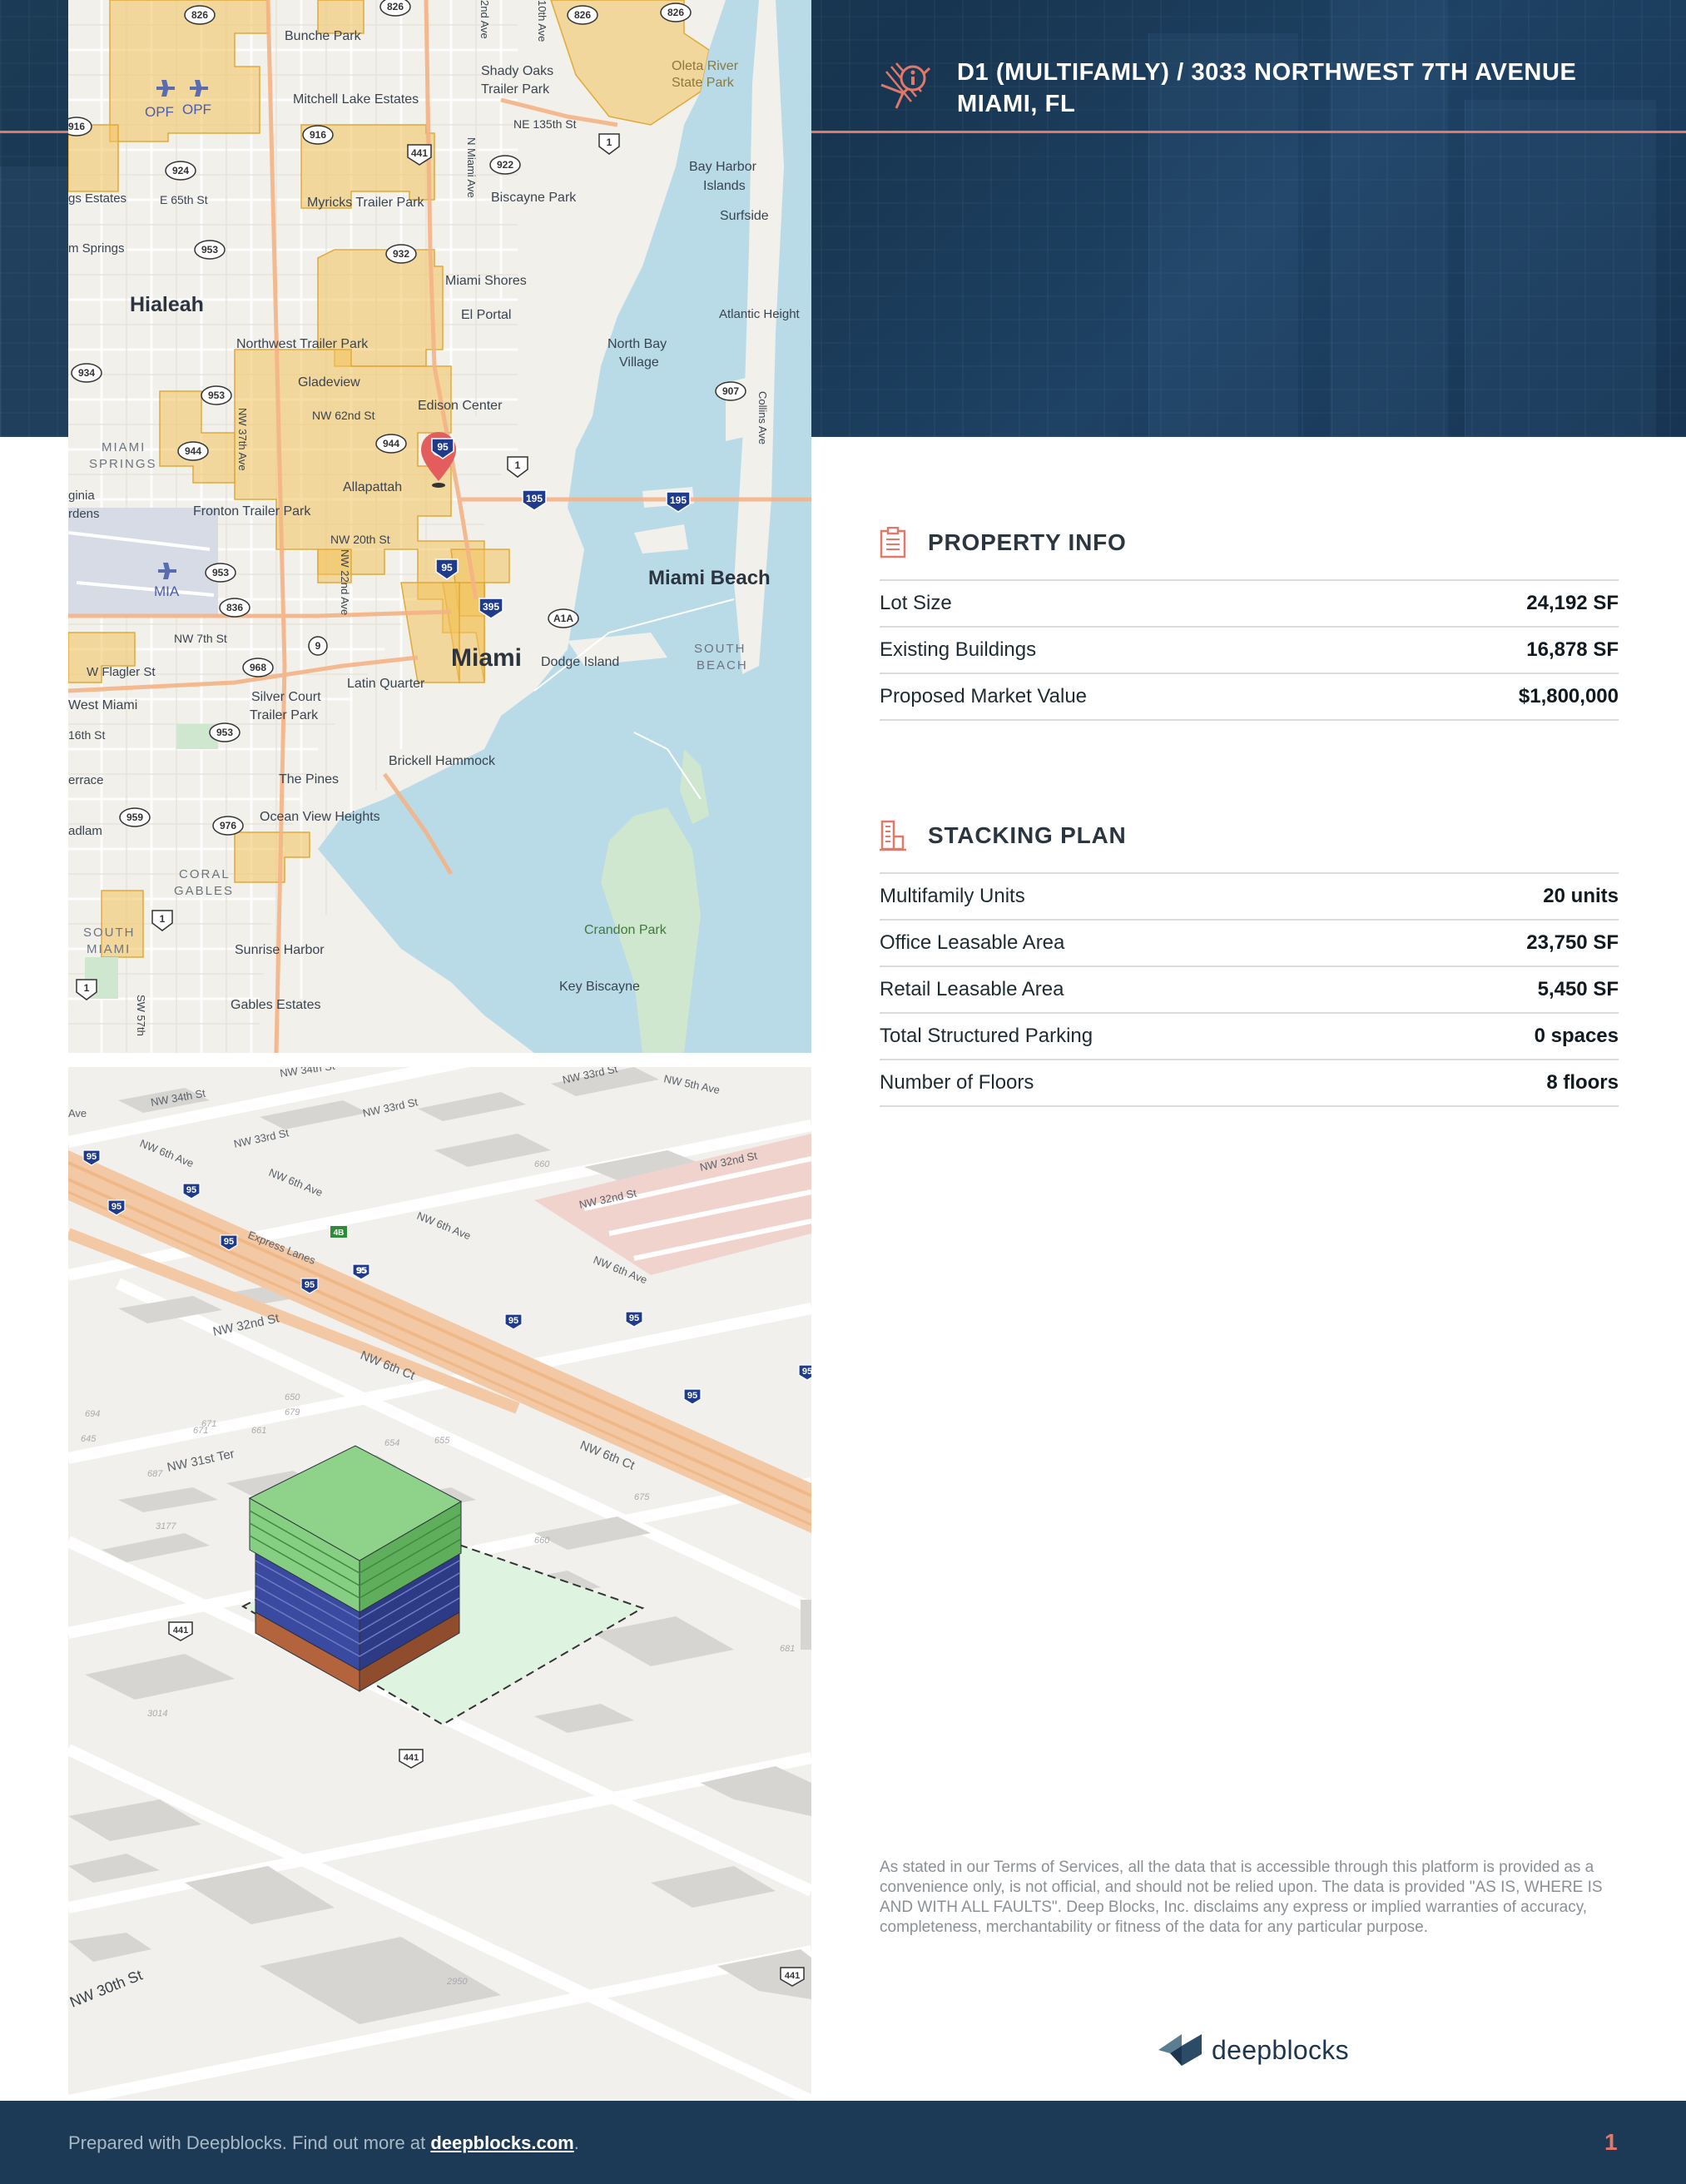  Describe the element at coordinates (1016, 104) in the screenshot. I see `title-line-city: MIAMI, FL` at that location.